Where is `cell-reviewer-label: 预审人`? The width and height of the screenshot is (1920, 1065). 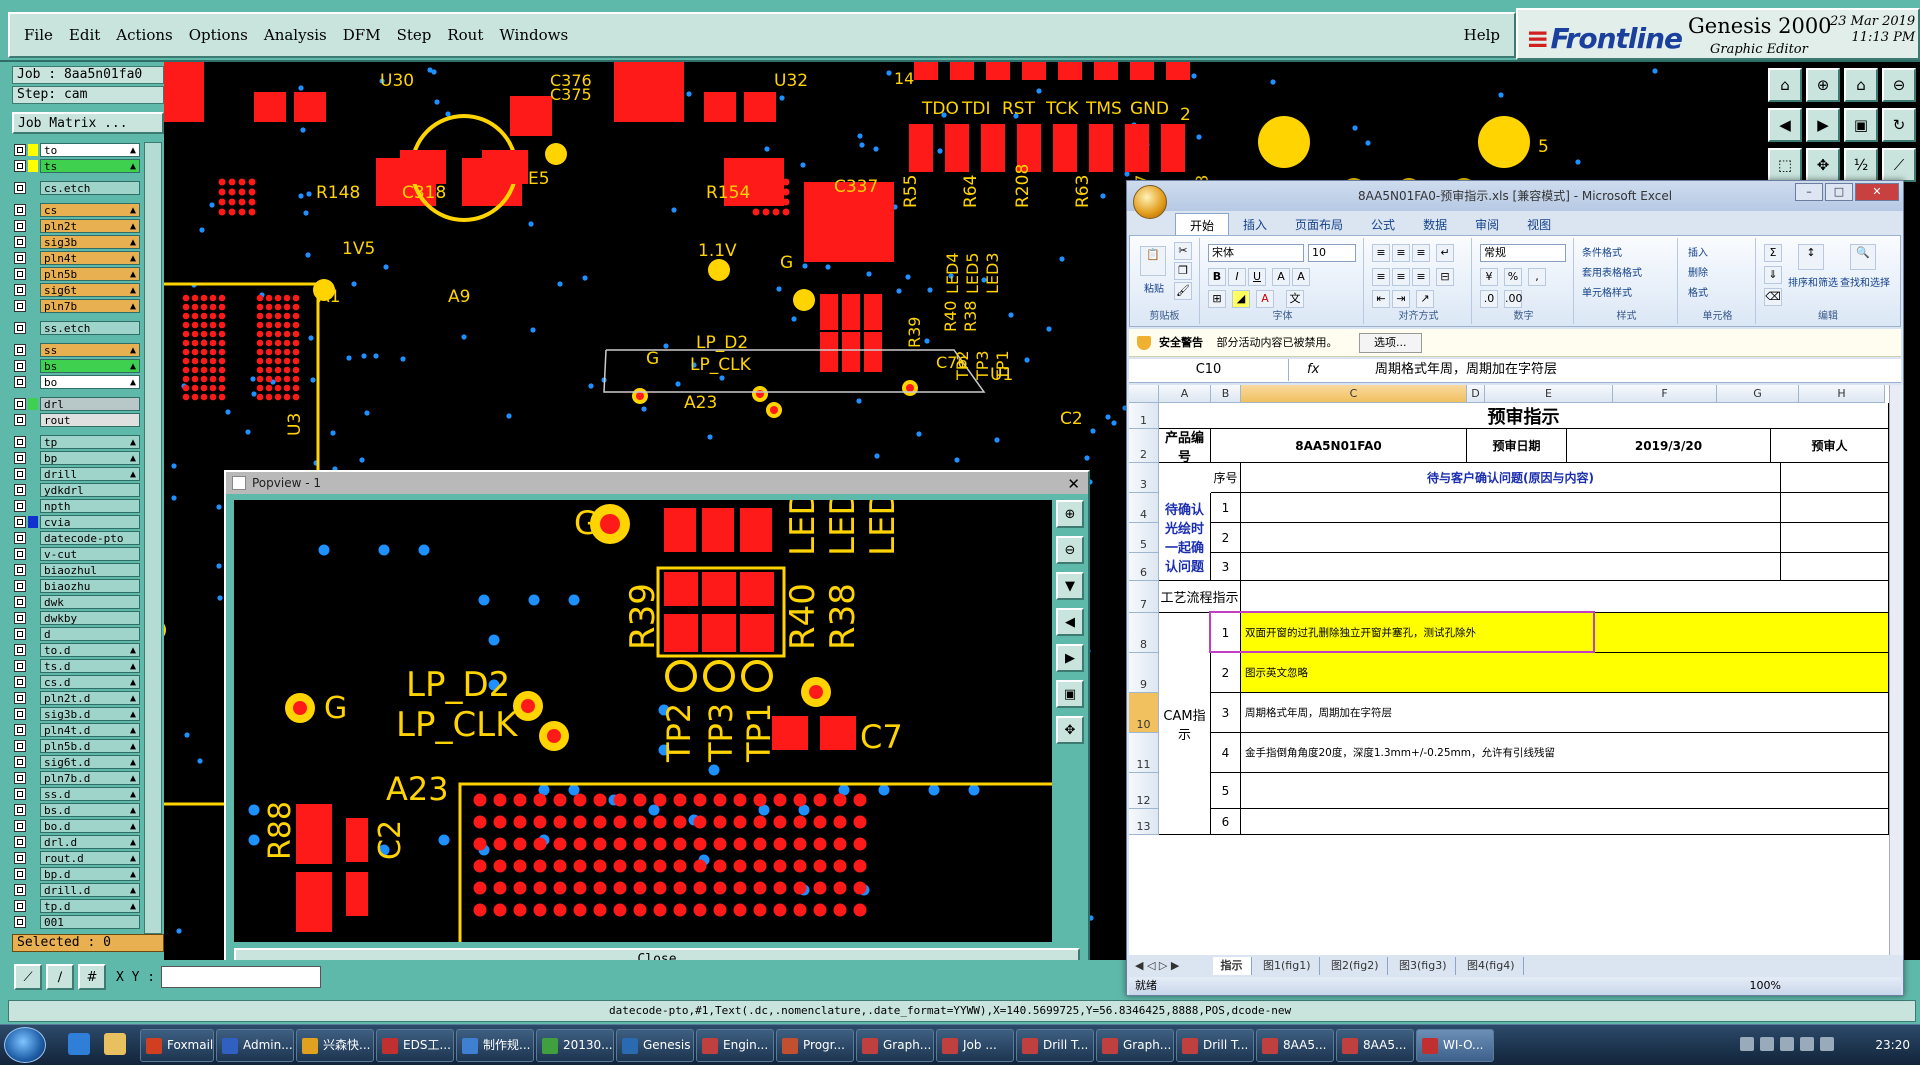
cell-reviewer-label: 预审人 is located at coordinates (1830, 446).